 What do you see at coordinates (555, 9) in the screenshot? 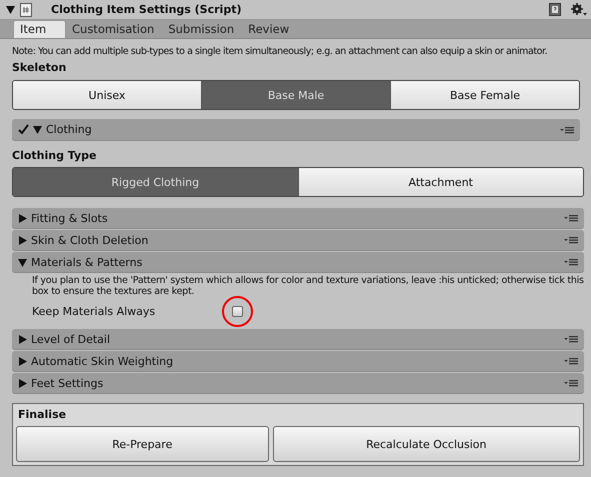
I see `help-book-icon` at bounding box center [555, 9].